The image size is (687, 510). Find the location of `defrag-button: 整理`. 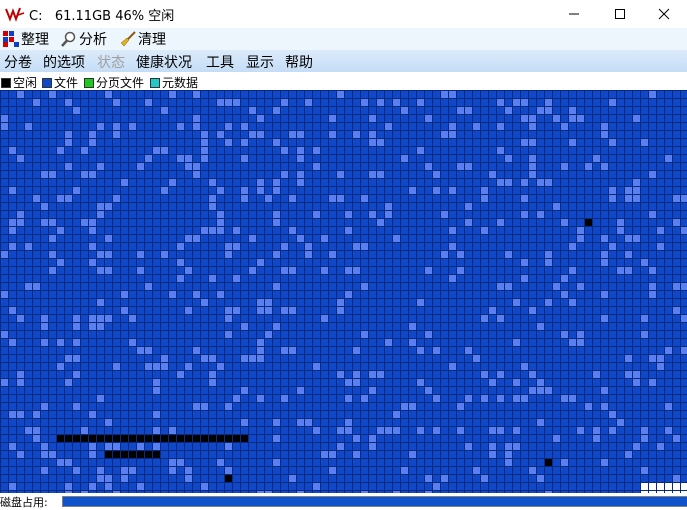

defrag-button: 整理 is located at coordinates (26, 39).